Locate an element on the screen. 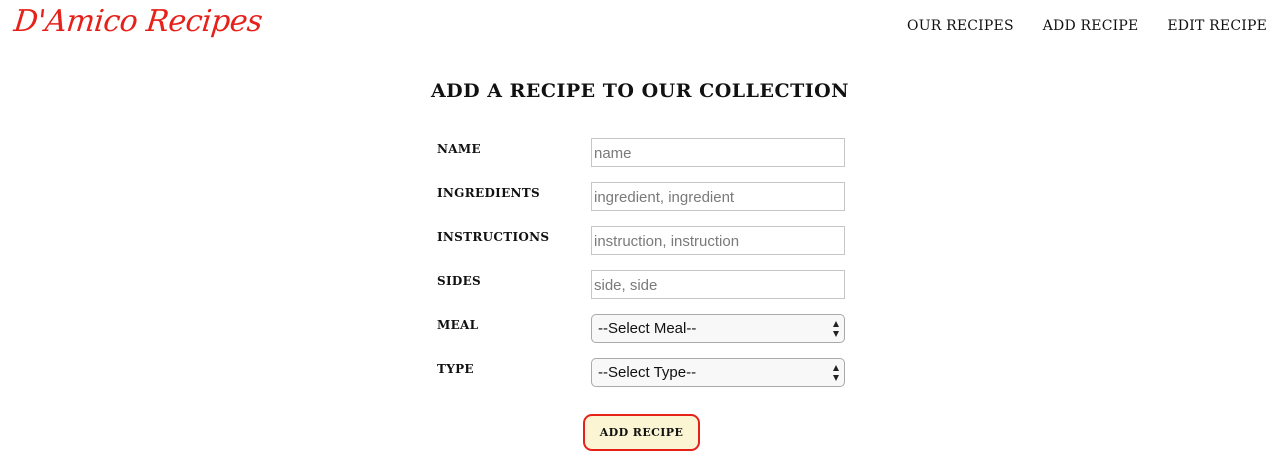  top-nav: OUR RECIPES ADD RECIPE EDIT RECIPE is located at coordinates (1087, 26).